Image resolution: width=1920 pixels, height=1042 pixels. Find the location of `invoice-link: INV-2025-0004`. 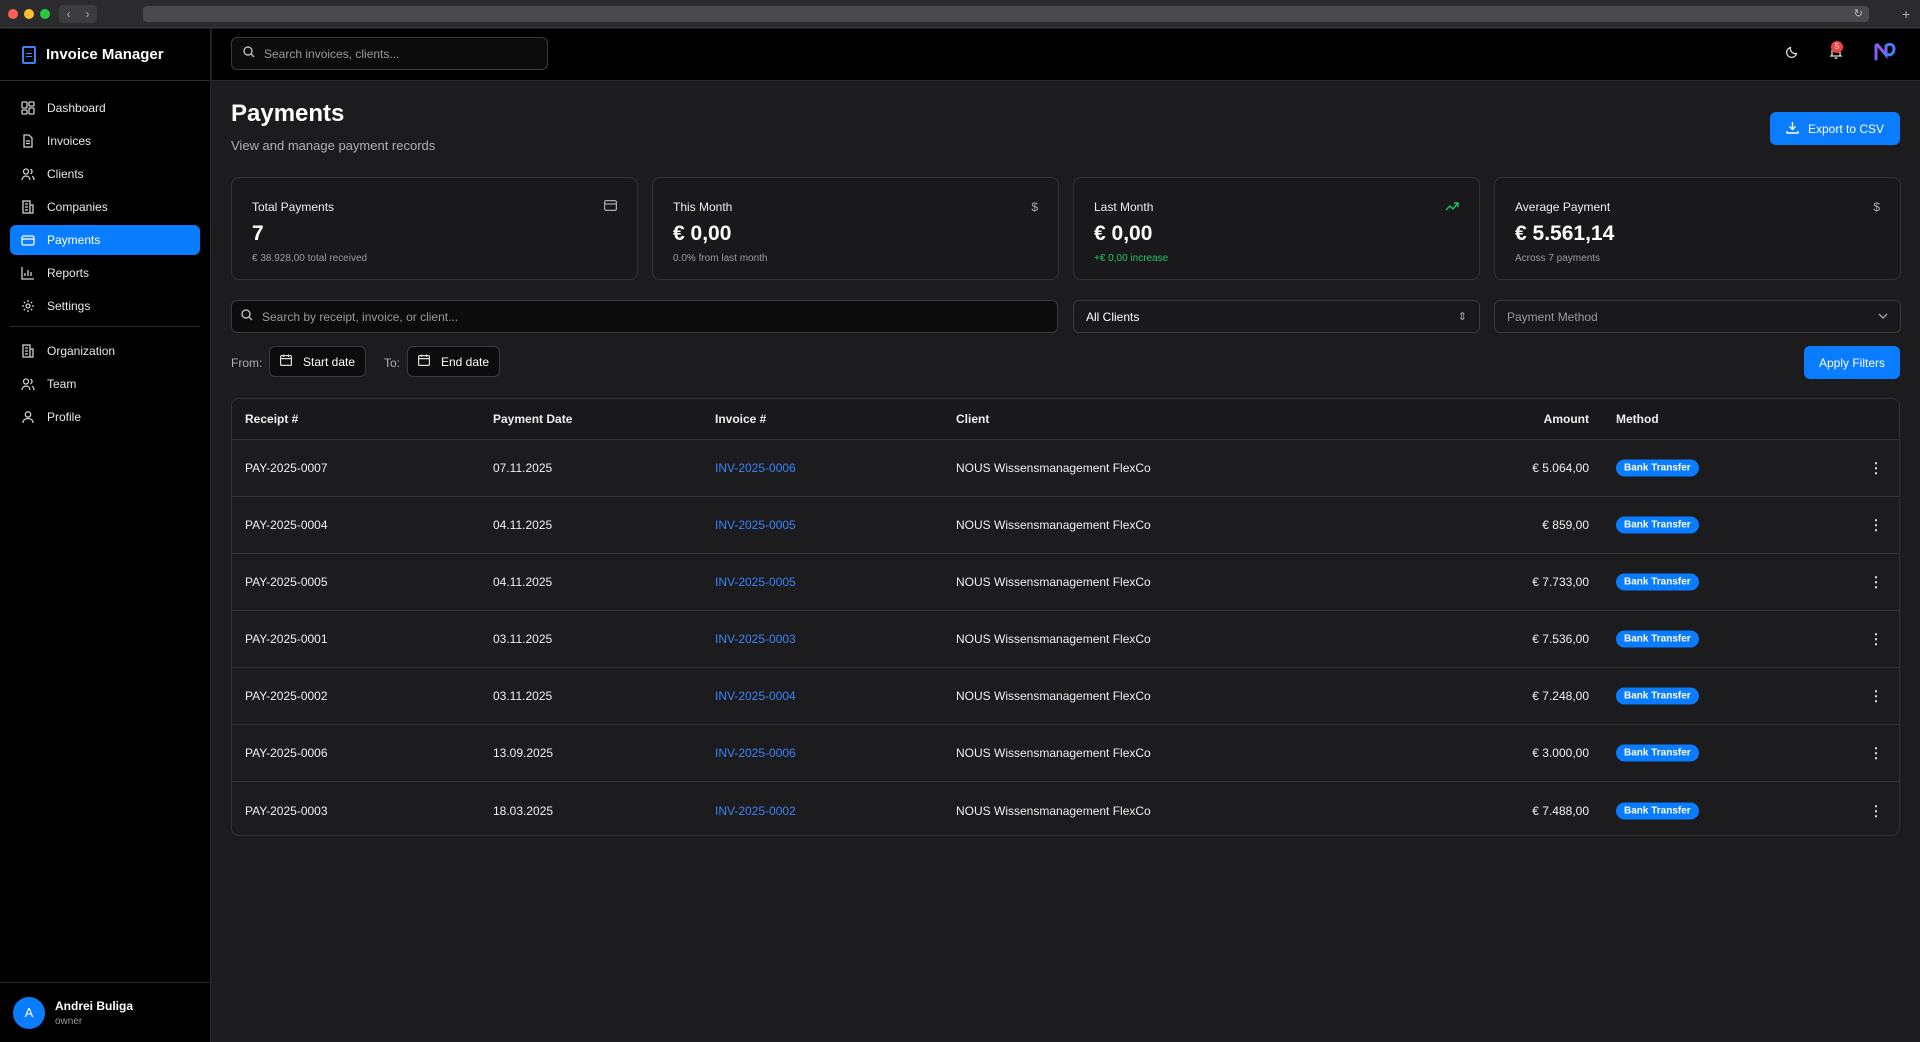

invoice-link: INV-2025-0004 is located at coordinates (755, 696).